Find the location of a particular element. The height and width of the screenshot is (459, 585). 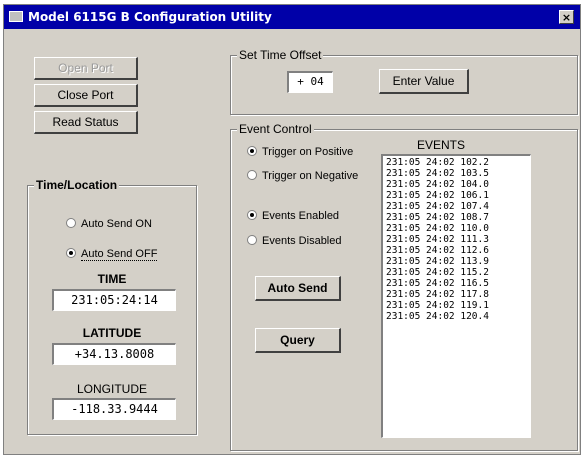

events-header: EVENTS is located at coordinates (440, 145).